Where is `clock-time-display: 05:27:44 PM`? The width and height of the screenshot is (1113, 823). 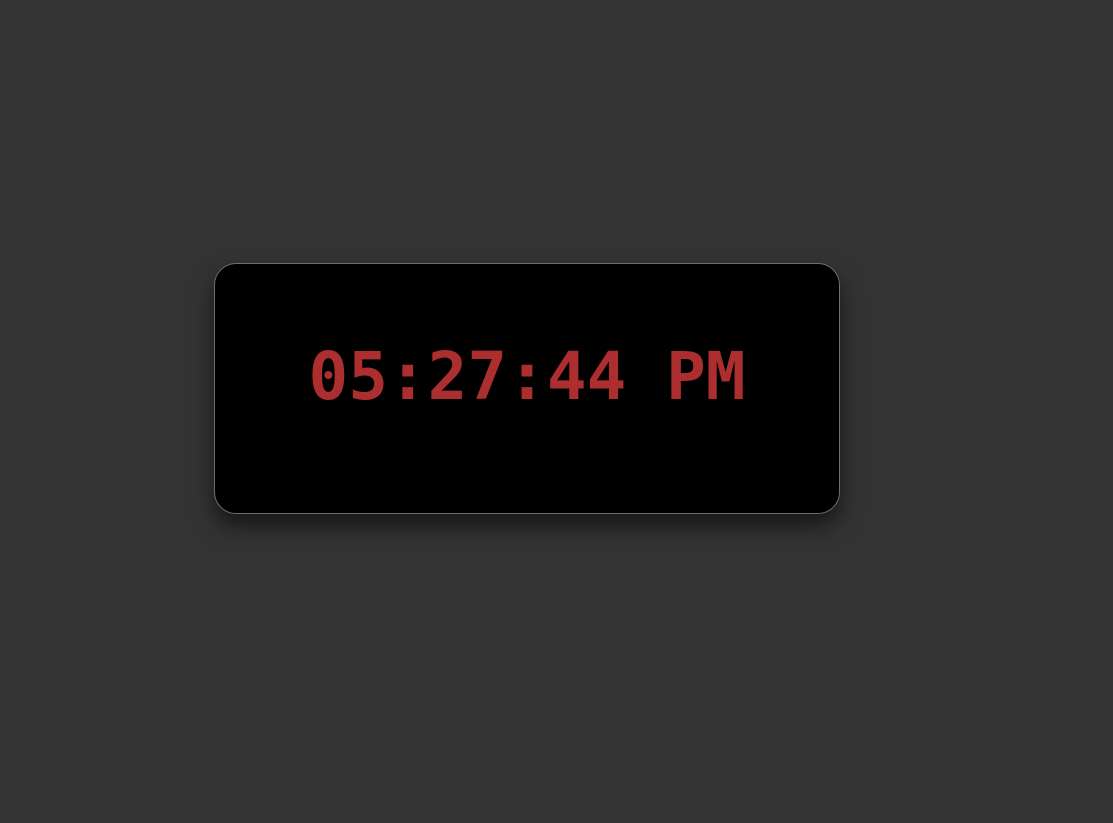
clock-time-display: 05:27:44 PM is located at coordinates (527, 376).